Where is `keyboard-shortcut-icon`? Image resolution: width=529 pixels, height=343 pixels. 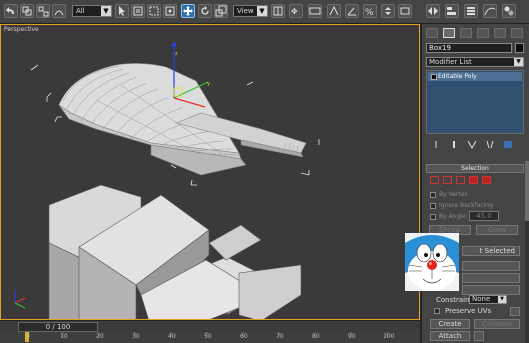 keyboard-shortcut-icon is located at coordinates (315, 11).